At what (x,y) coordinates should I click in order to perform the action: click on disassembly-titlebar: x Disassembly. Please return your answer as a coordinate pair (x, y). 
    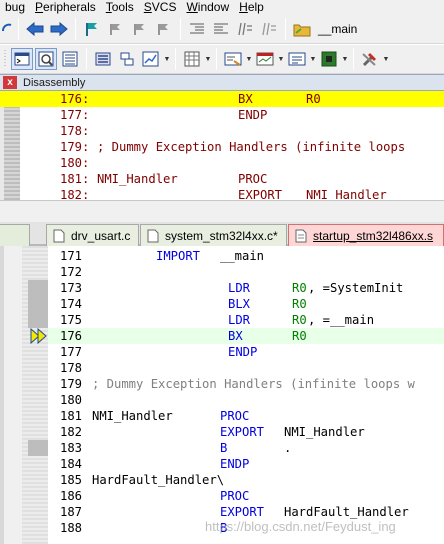
    Looking at the image, I should click on (222, 82).